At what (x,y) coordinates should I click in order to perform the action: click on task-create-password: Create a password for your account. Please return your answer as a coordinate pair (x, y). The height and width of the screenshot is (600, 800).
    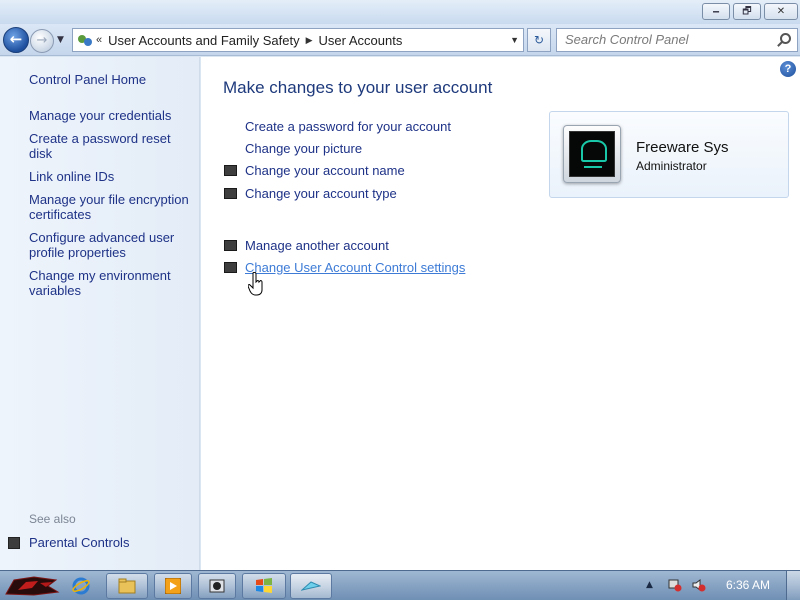
    Looking at the image, I should click on (337, 126).